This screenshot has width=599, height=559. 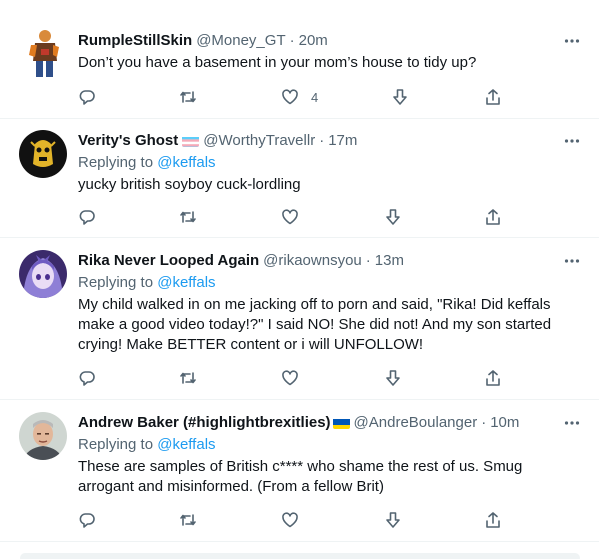 What do you see at coordinates (389, 261) in the screenshot?
I see `timestamp: 13m` at bounding box center [389, 261].